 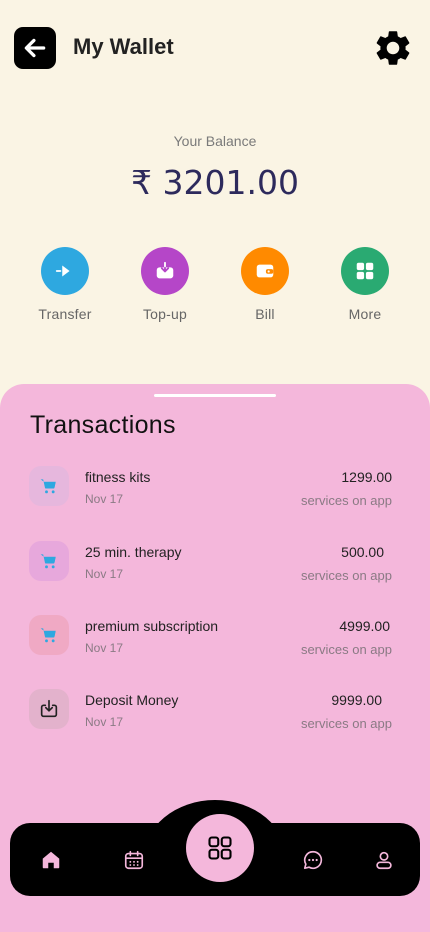 What do you see at coordinates (265, 271) in the screenshot?
I see `bill-icon` at bounding box center [265, 271].